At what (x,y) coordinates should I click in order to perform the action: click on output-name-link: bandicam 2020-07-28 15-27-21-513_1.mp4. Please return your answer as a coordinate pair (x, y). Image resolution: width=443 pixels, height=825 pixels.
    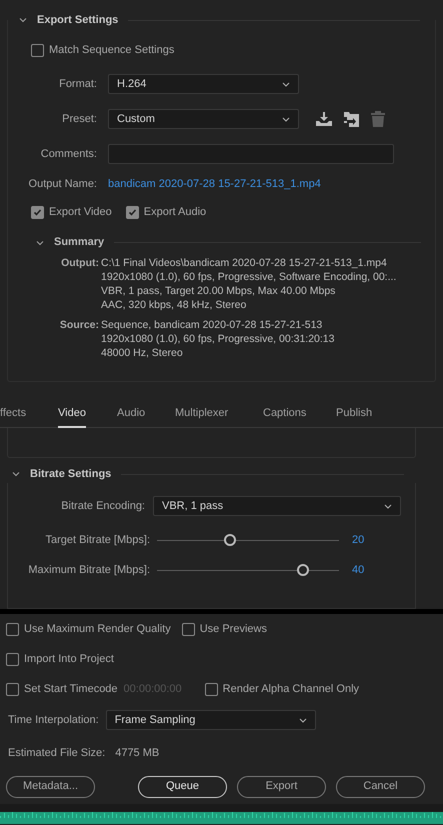
    Looking at the image, I should click on (214, 184).